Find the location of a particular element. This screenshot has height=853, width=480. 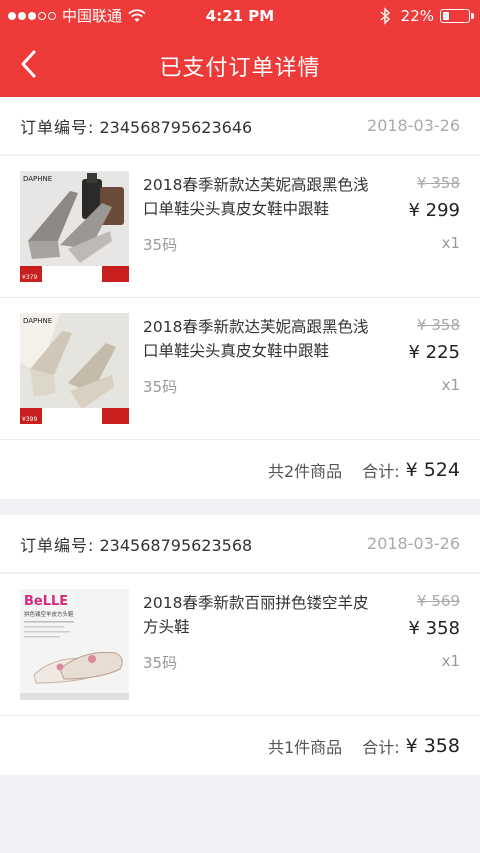

product-photo: BeLLE 拼色镂空羊皮方头鞋 is located at coordinates (74, 644).